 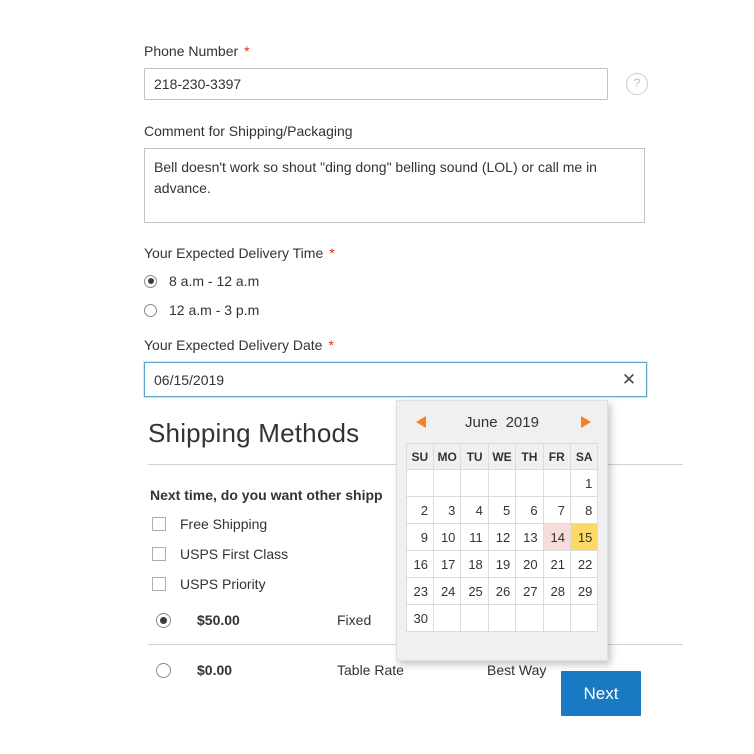 What do you see at coordinates (376, 84) in the screenshot?
I see `phone-number-input` at bounding box center [376, 84].